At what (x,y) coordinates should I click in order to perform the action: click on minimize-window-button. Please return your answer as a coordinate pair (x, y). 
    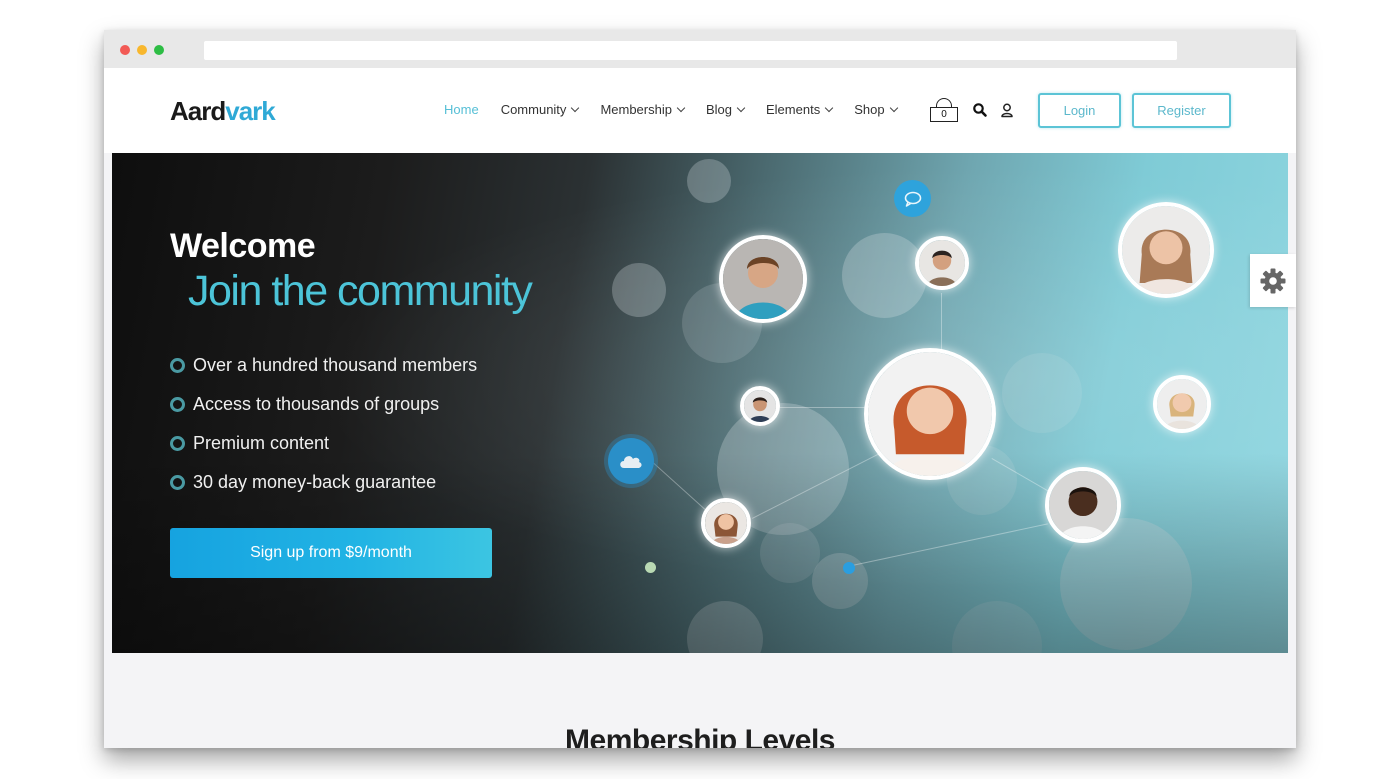
    Looking at the image, I should click on (142, 50).